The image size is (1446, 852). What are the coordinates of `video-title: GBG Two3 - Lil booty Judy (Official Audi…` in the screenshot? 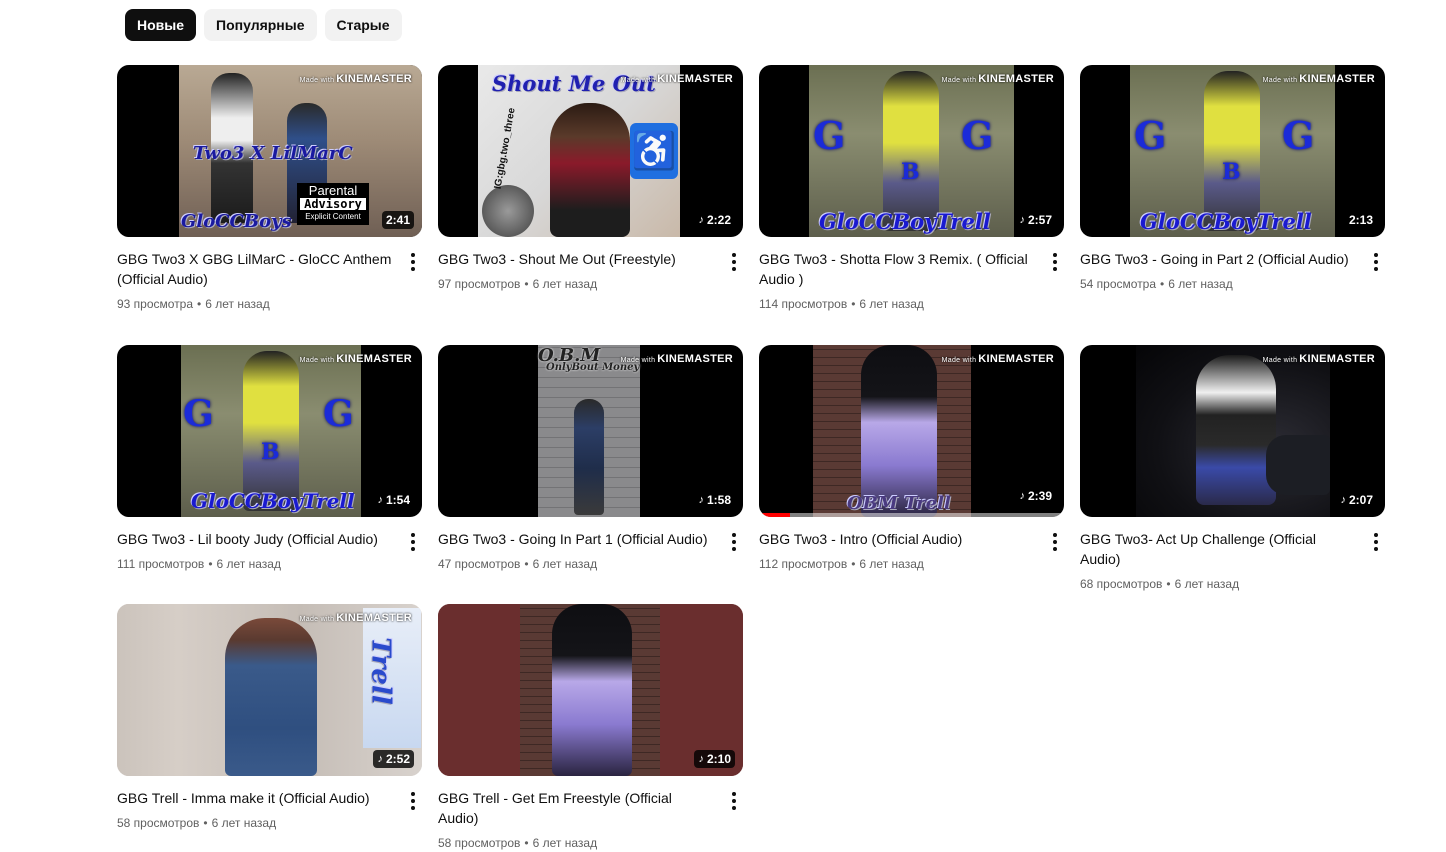 It's located at (254, 539).